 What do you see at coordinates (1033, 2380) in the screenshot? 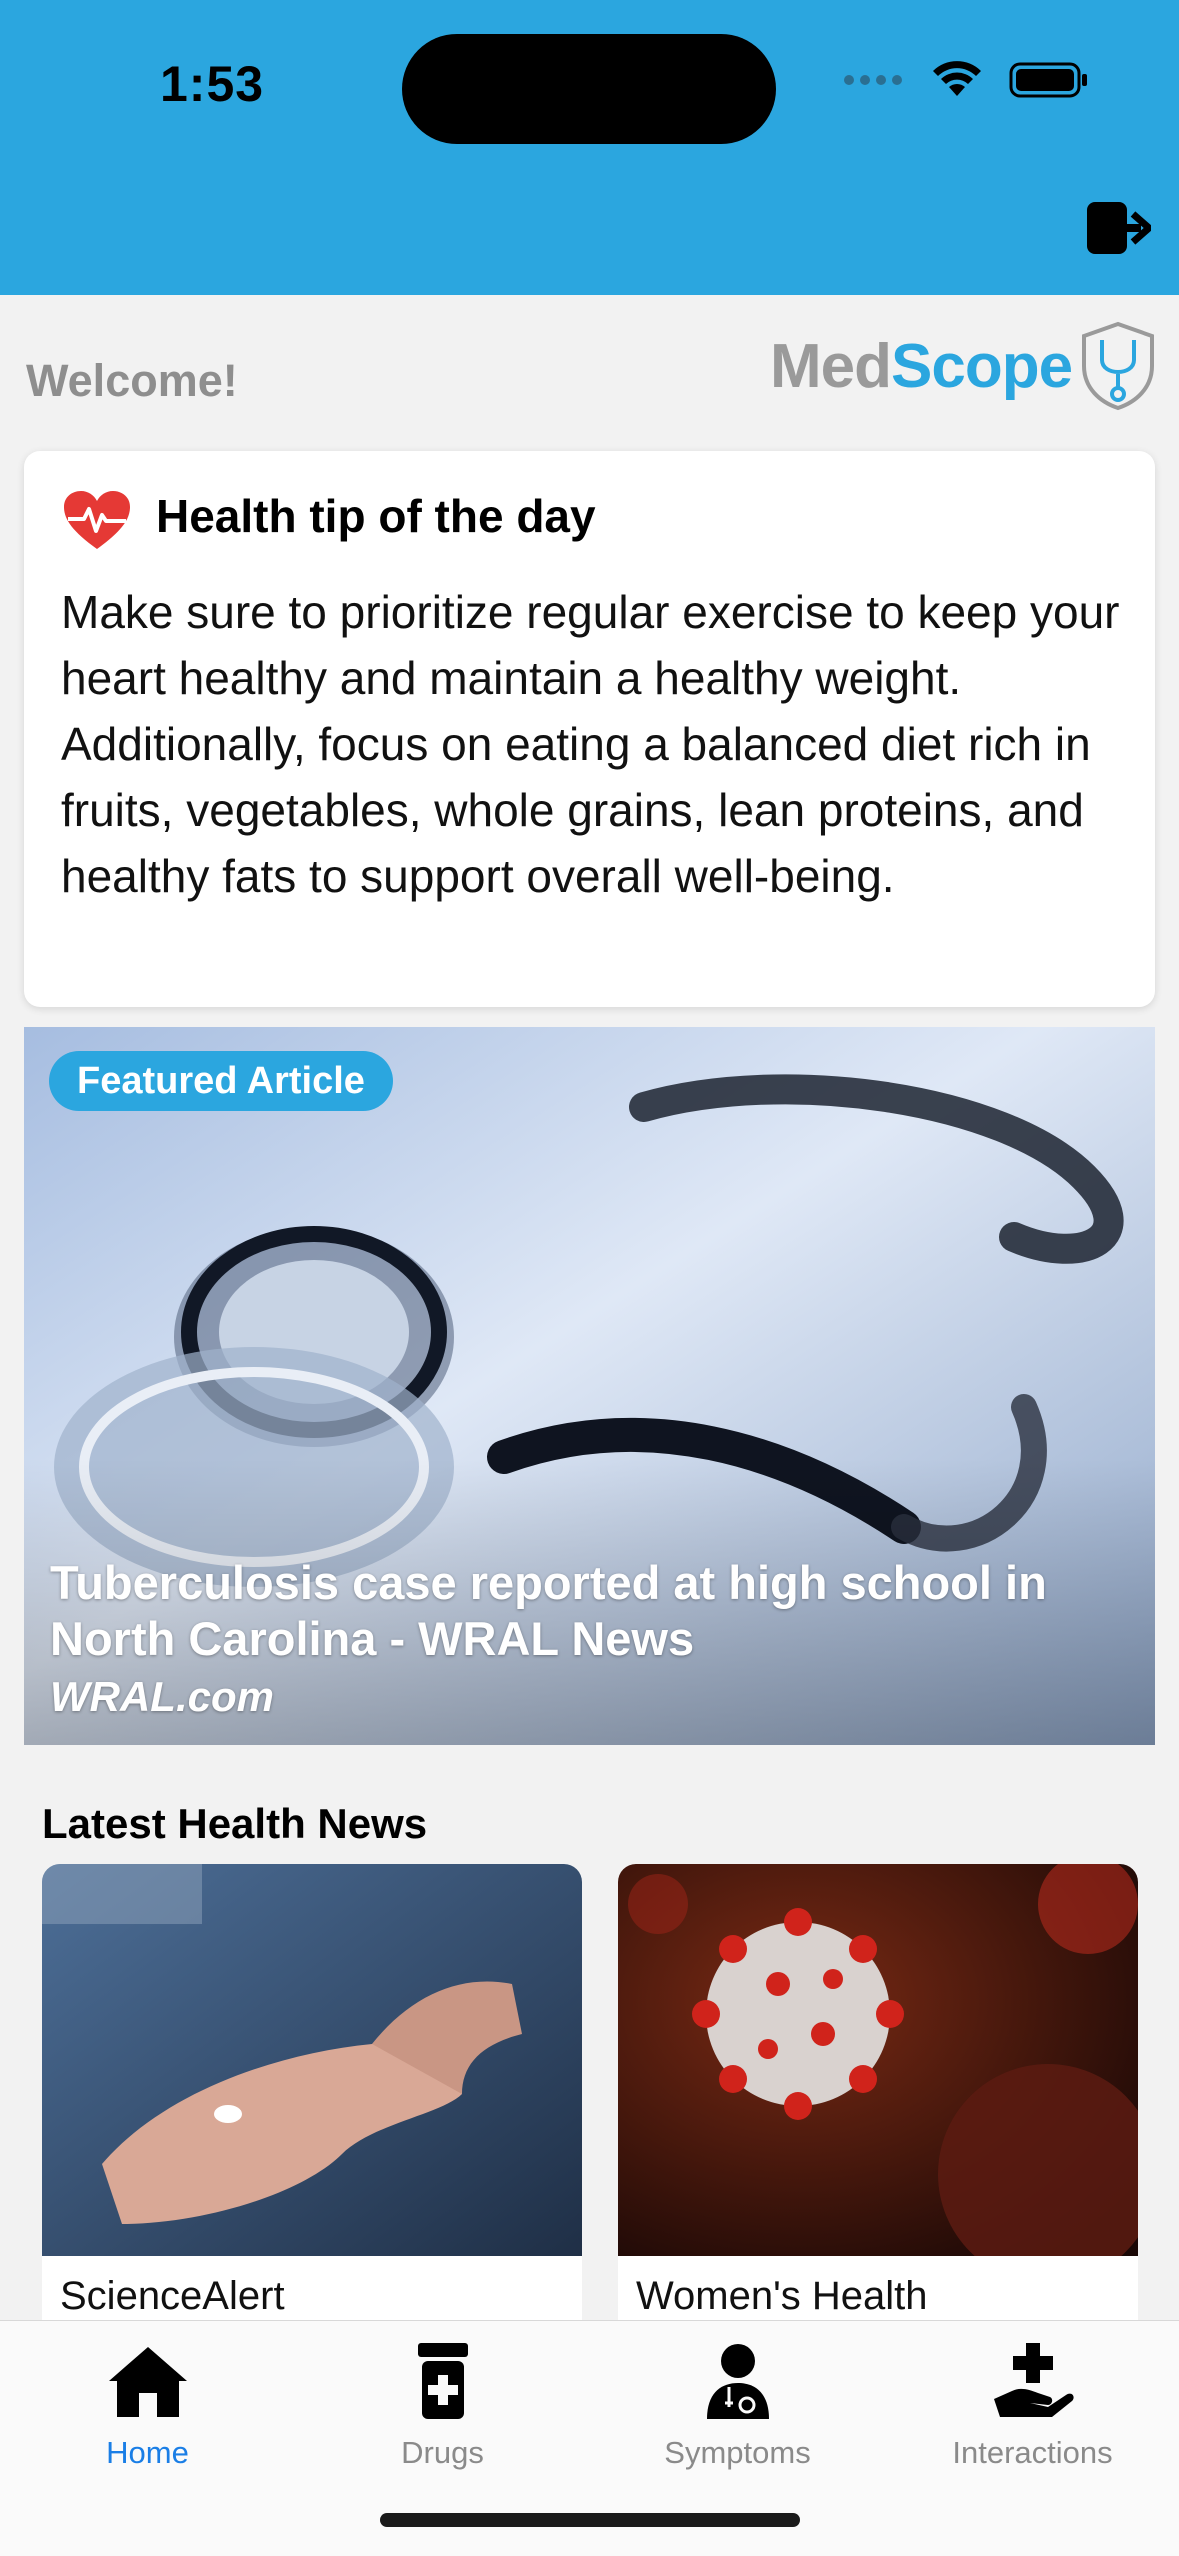
I see `hand-medical-icon` at bounding box center [1033, 2380].